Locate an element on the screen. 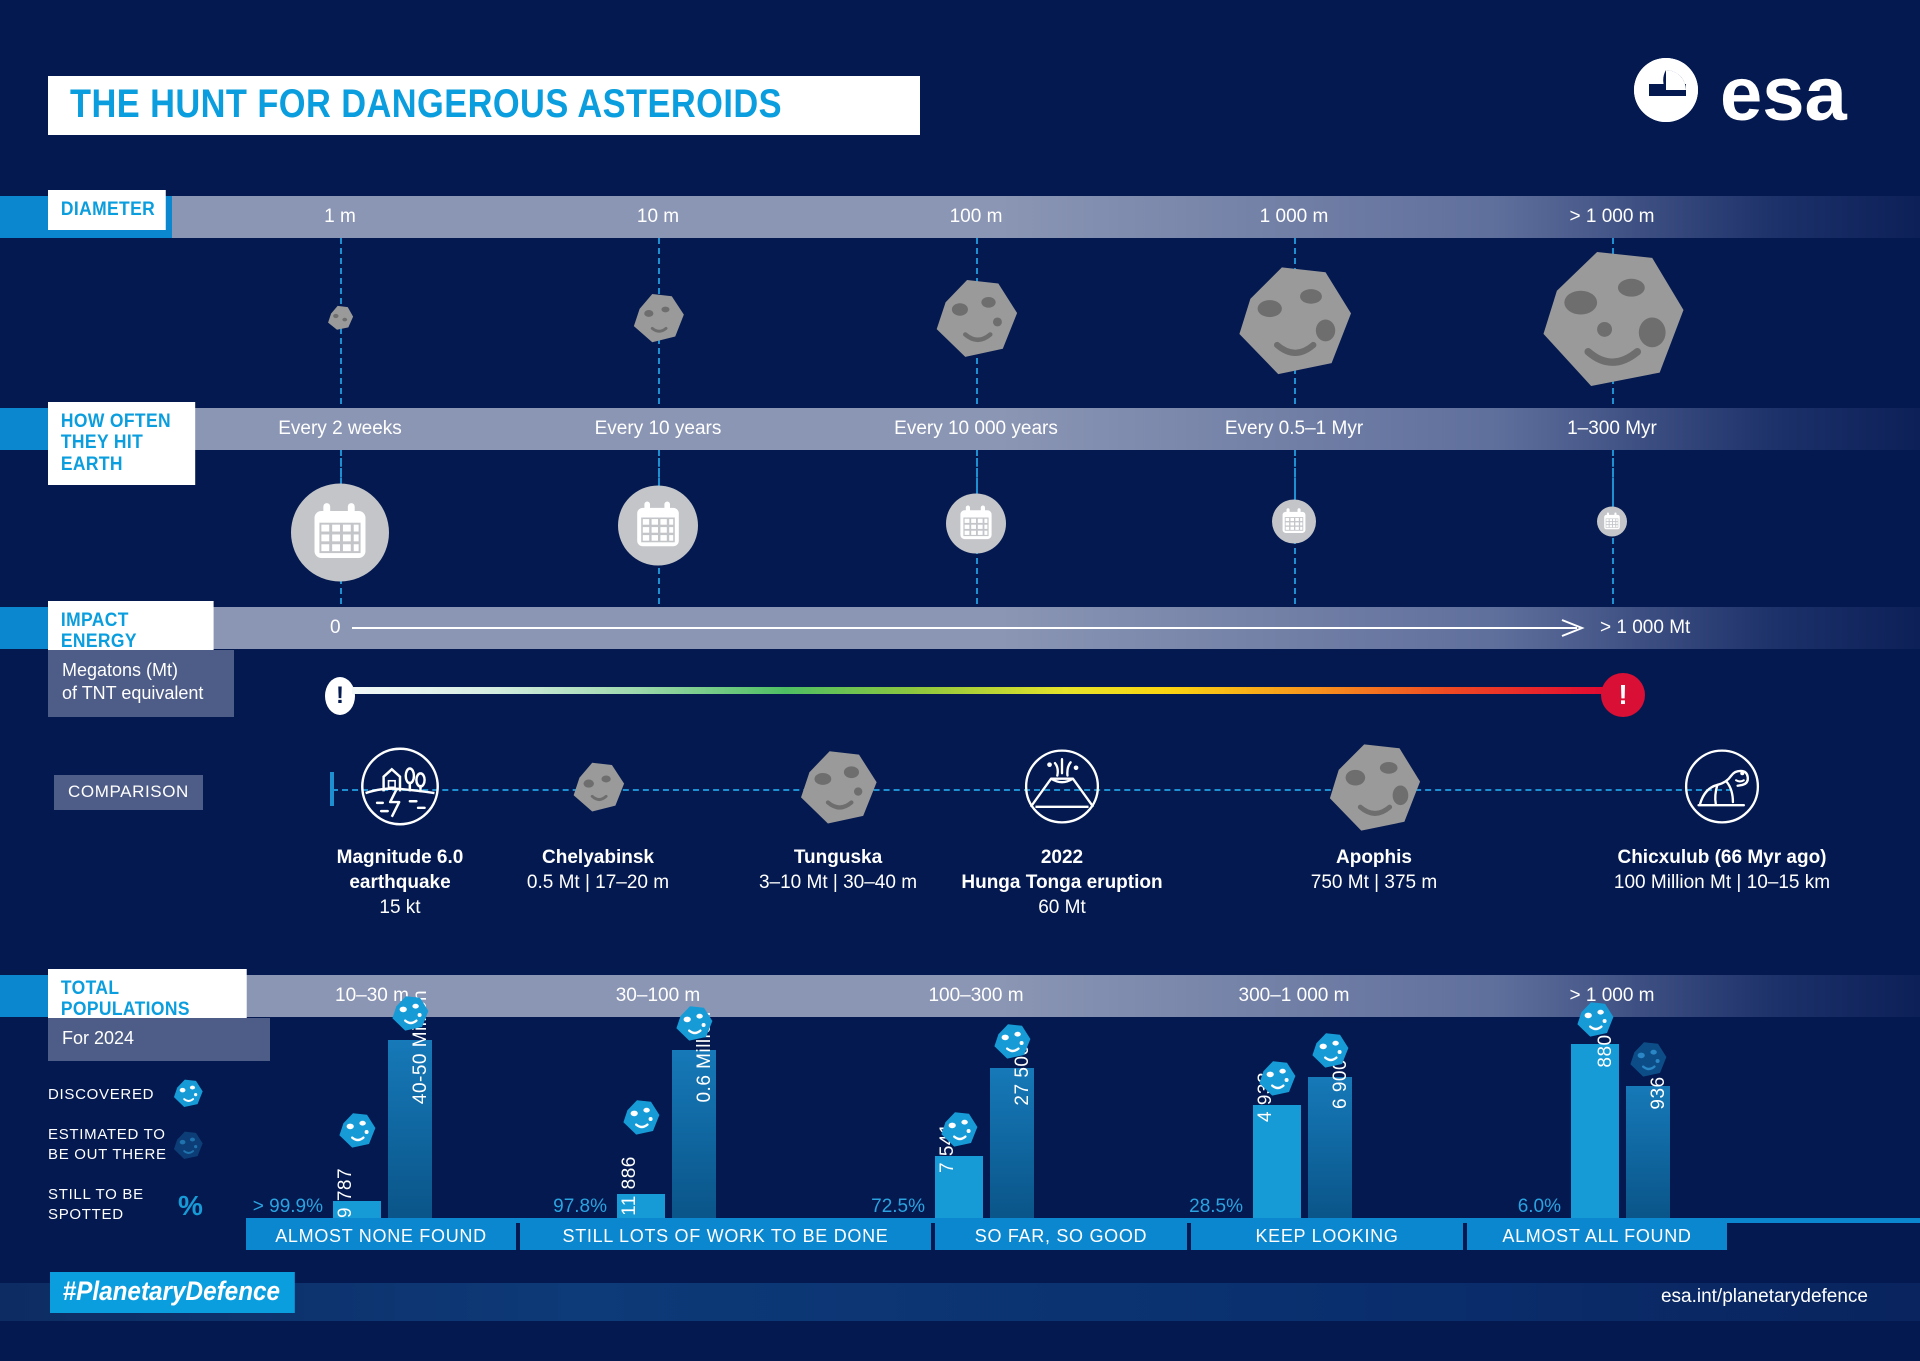  diameter-tick-4: > 1 000 m is located at coordinates (1612, 216).